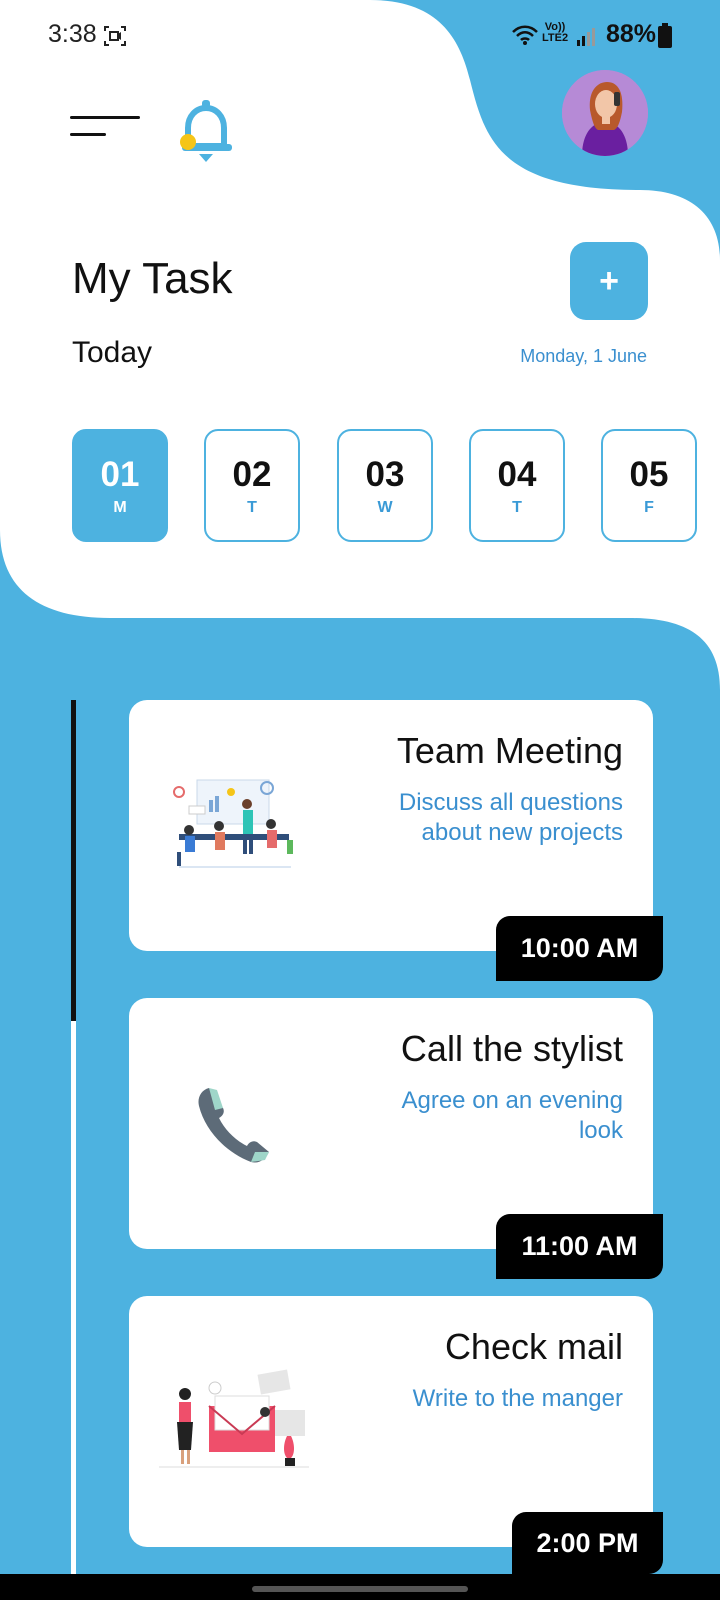 The height and width of the screenshot is (1600, 720). What do you see at coordinates (88, 134) in the screenshot?
I see `menu-line-bottom` at bounding box center [88, 134].